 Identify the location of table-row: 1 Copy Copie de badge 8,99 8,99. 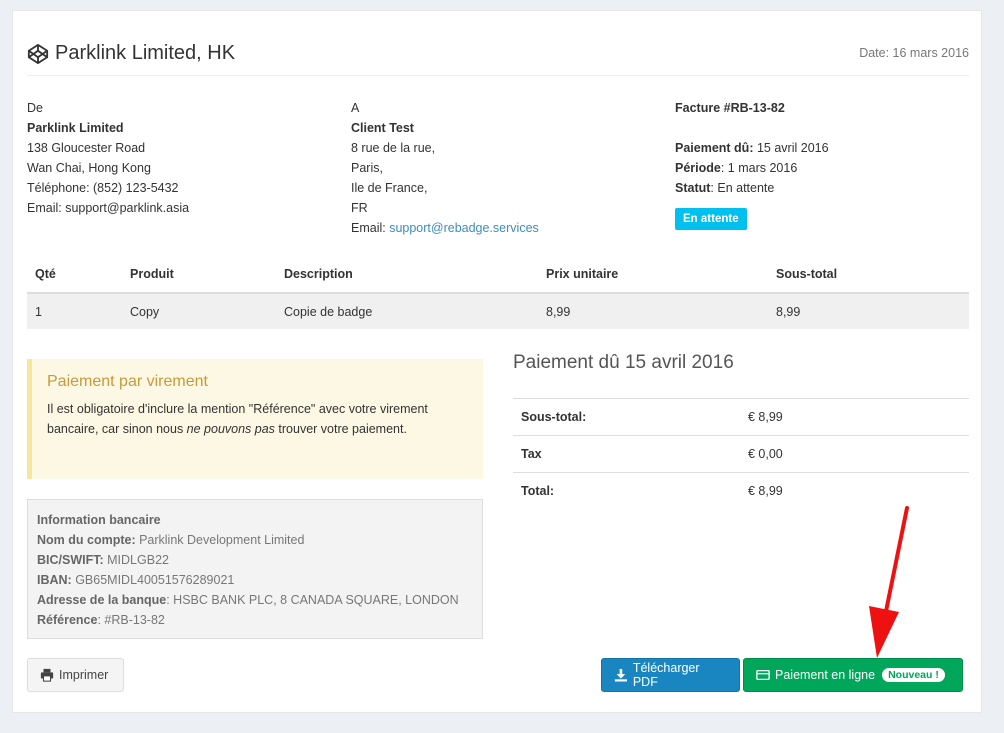
(498, 311).